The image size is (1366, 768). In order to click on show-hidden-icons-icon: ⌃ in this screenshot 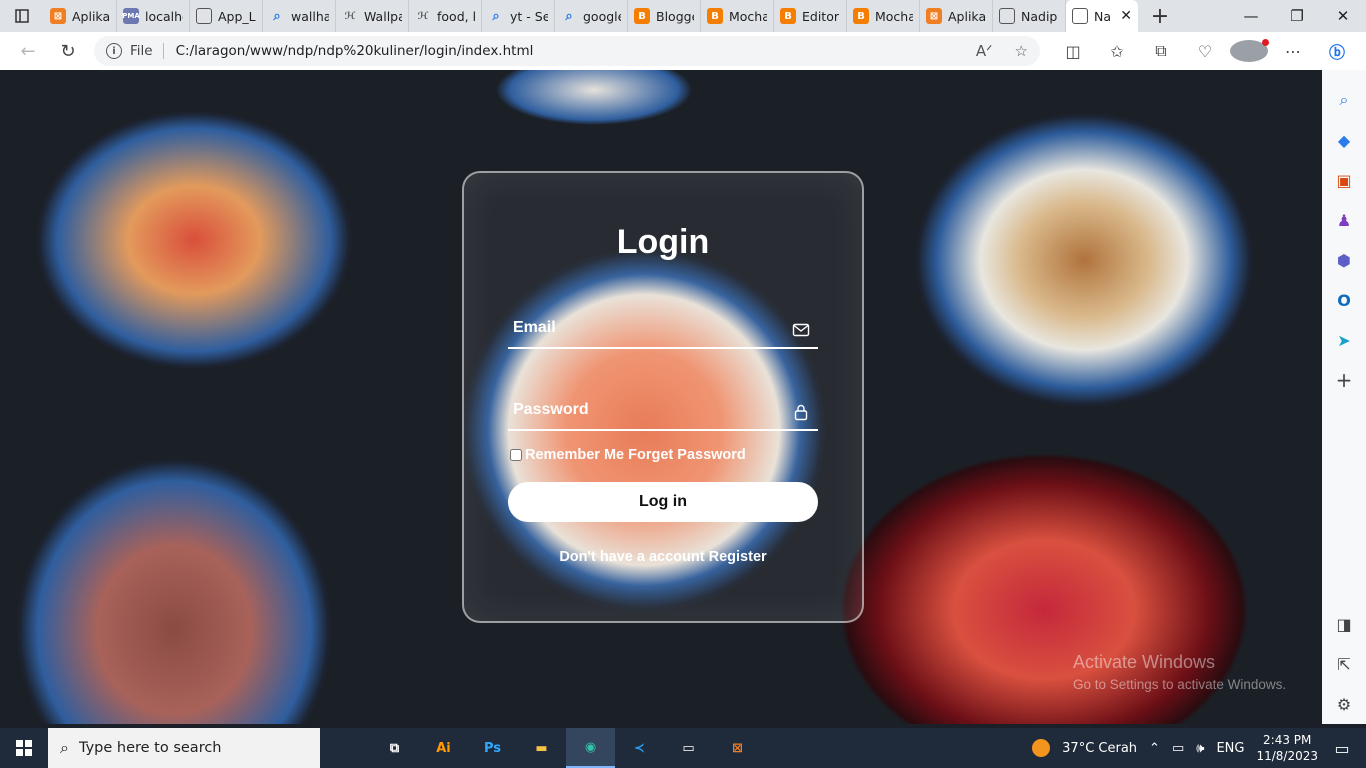, I will do `click(1154, 748)`.